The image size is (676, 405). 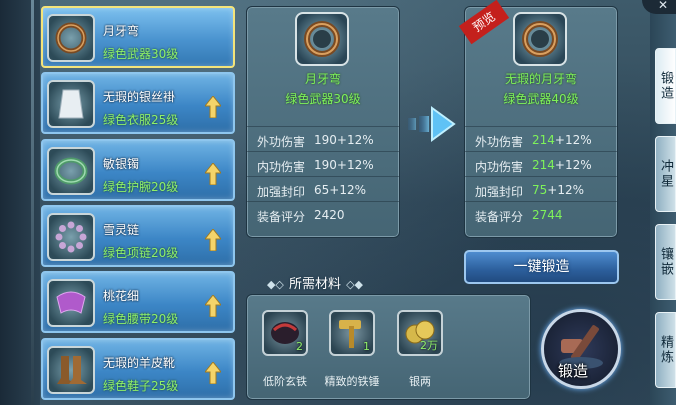 I want to click on boots-icon, so click(x=72, y=370).